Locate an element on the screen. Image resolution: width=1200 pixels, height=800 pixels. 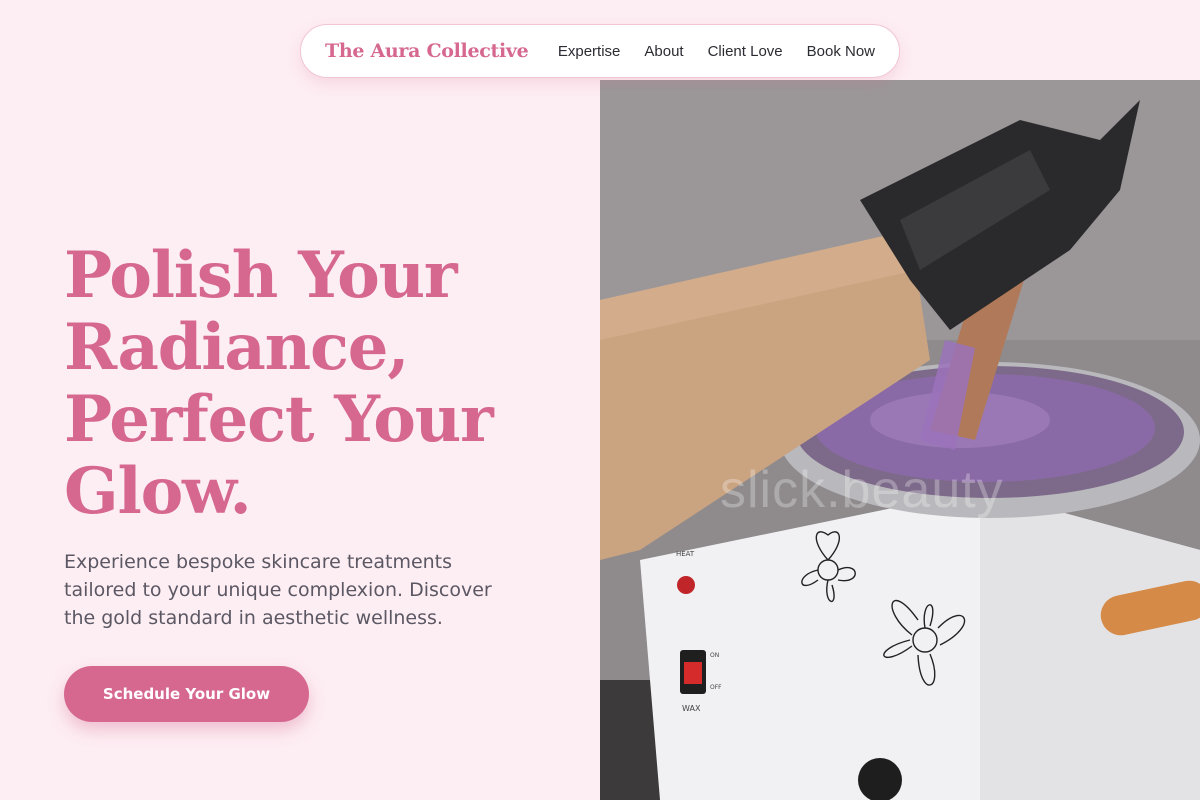
nav-link-book-now: Book Now is located at coordinates (841, 51).